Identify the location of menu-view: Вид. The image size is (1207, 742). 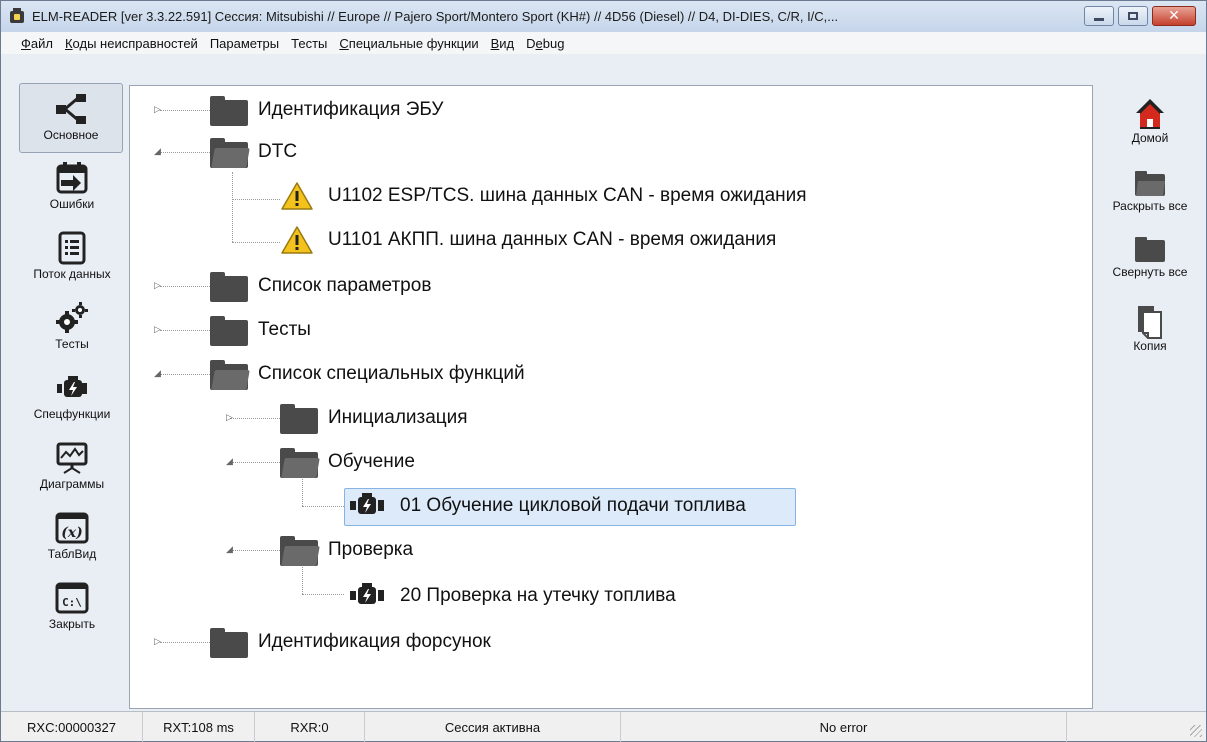
(503, 43).